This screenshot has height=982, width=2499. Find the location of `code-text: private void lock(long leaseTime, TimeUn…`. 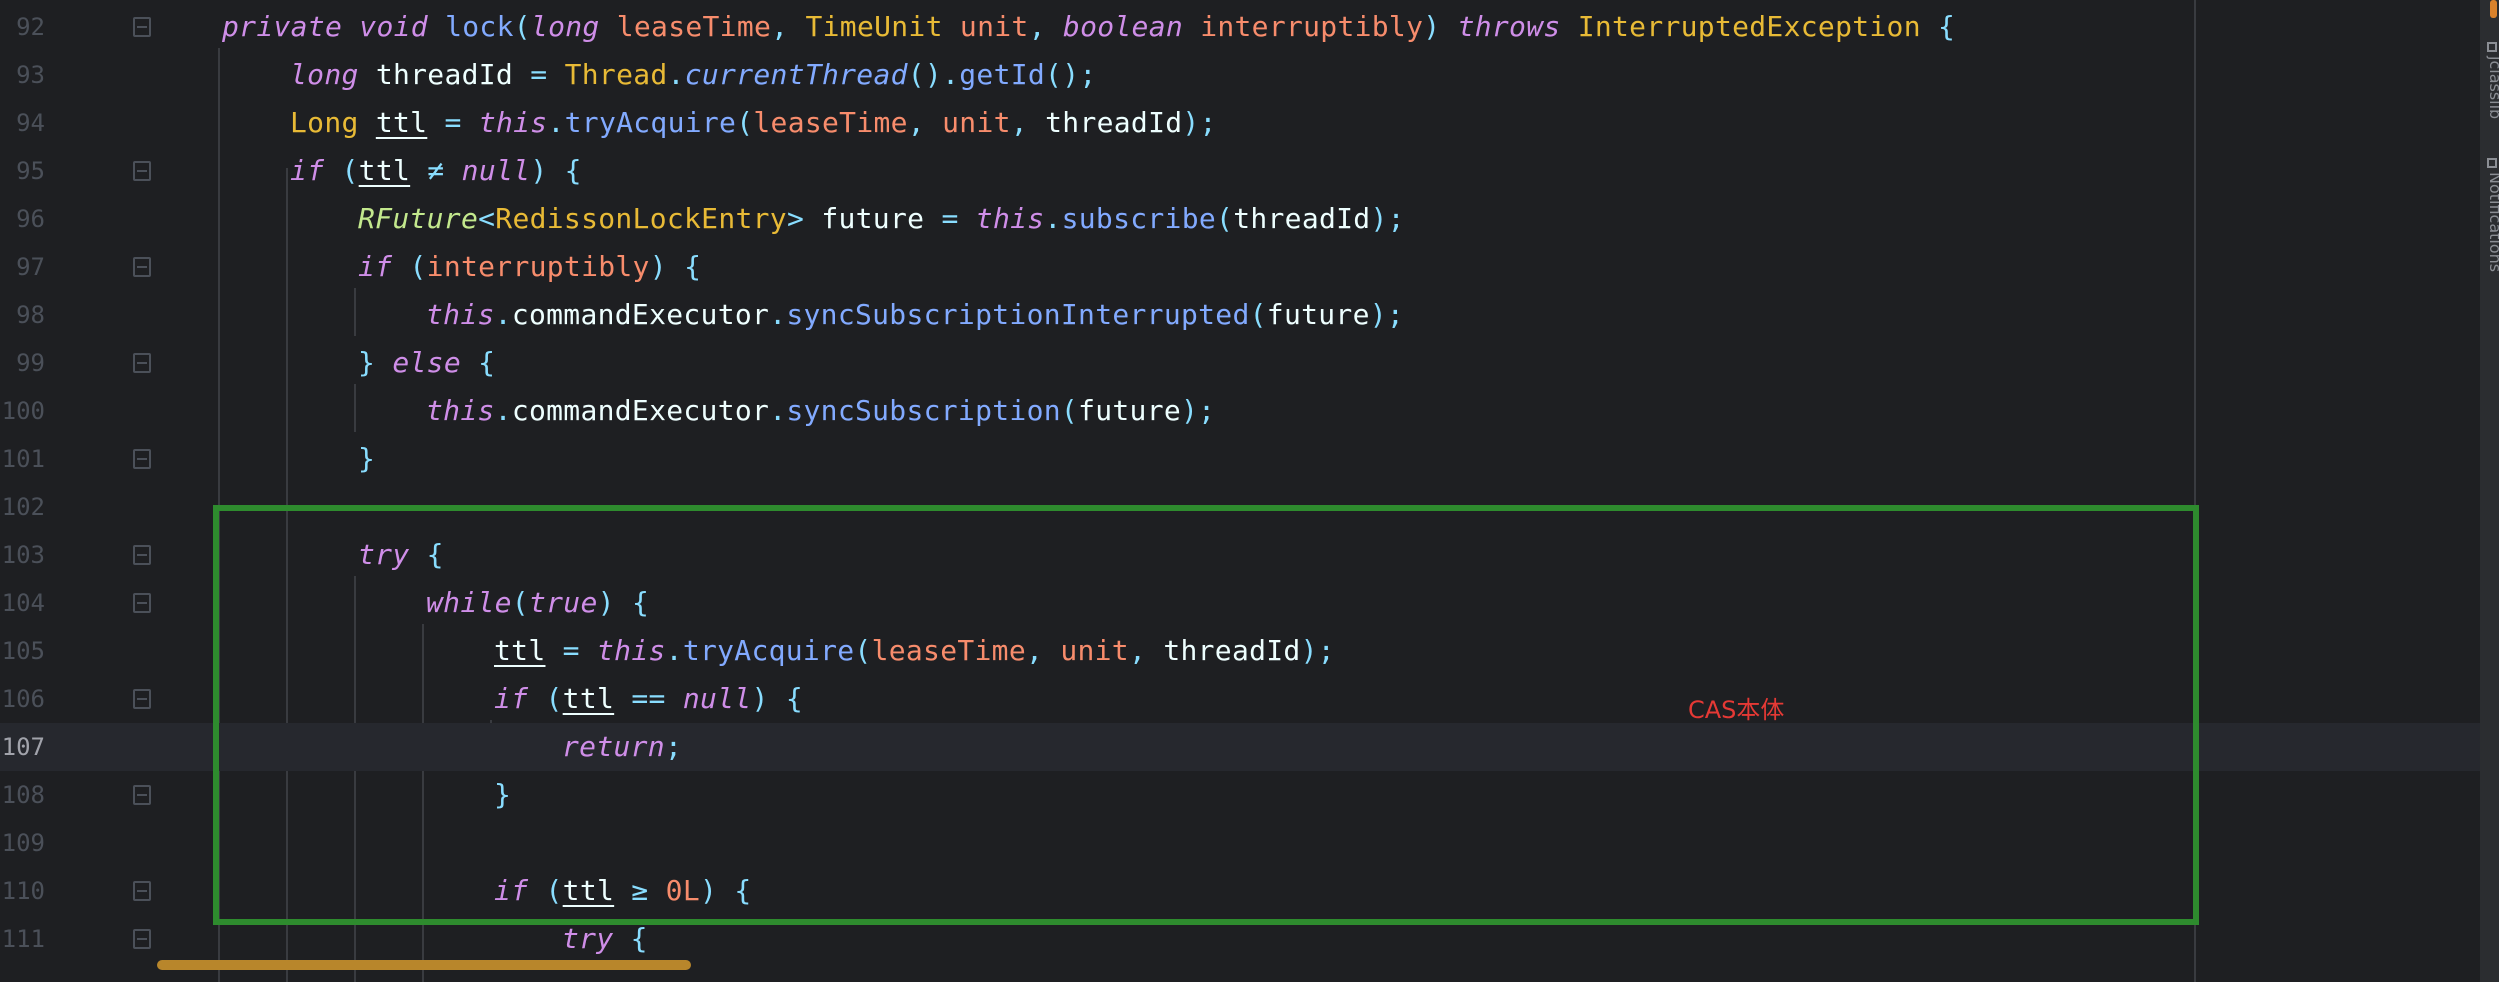

code-text: private void lock(long leaseTime, TimeUn… is located at coordinates (1089, 26).